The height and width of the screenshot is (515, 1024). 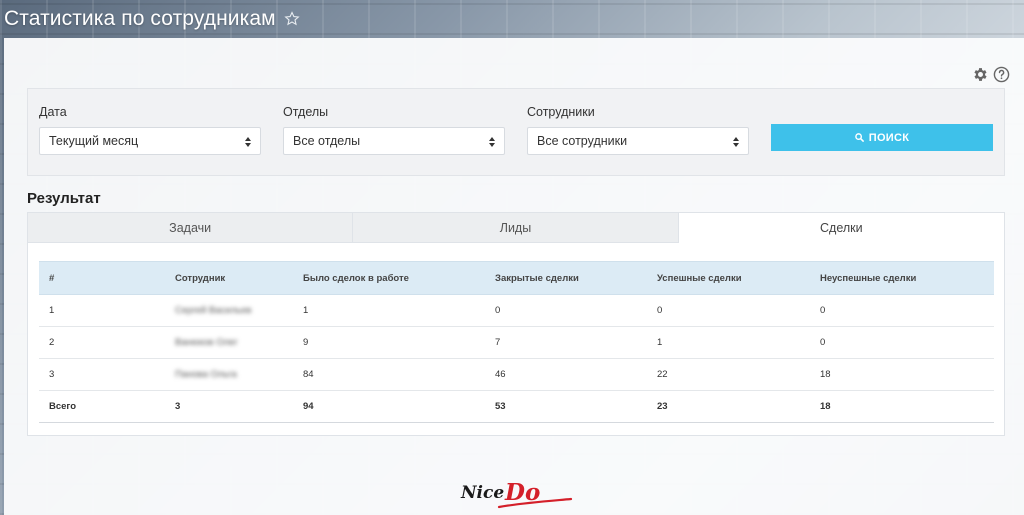 What do you see at coordinates (102, 406) in the screenshot?
I see `total-label: Всего` at bounding box center [102, 406].